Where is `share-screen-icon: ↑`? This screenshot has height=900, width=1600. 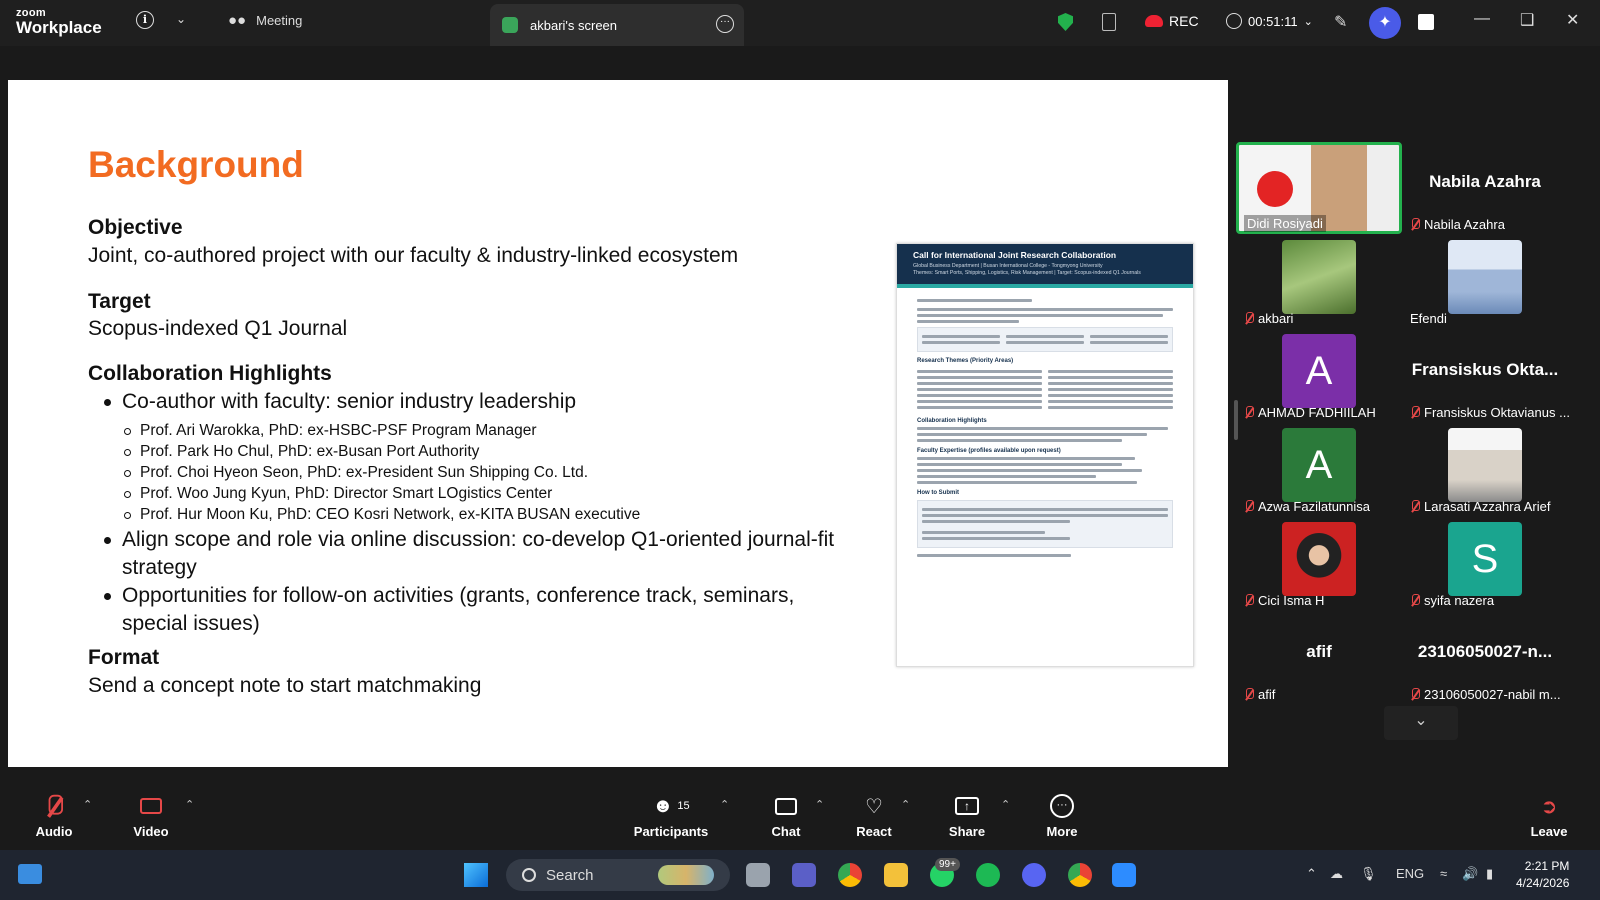
share-screen-icon: ↑ is located at coordinates (967, 806).